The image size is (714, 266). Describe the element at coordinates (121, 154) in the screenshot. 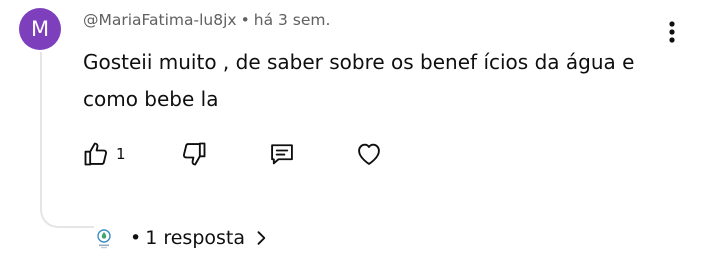

I see `like-count: 1` at that location.